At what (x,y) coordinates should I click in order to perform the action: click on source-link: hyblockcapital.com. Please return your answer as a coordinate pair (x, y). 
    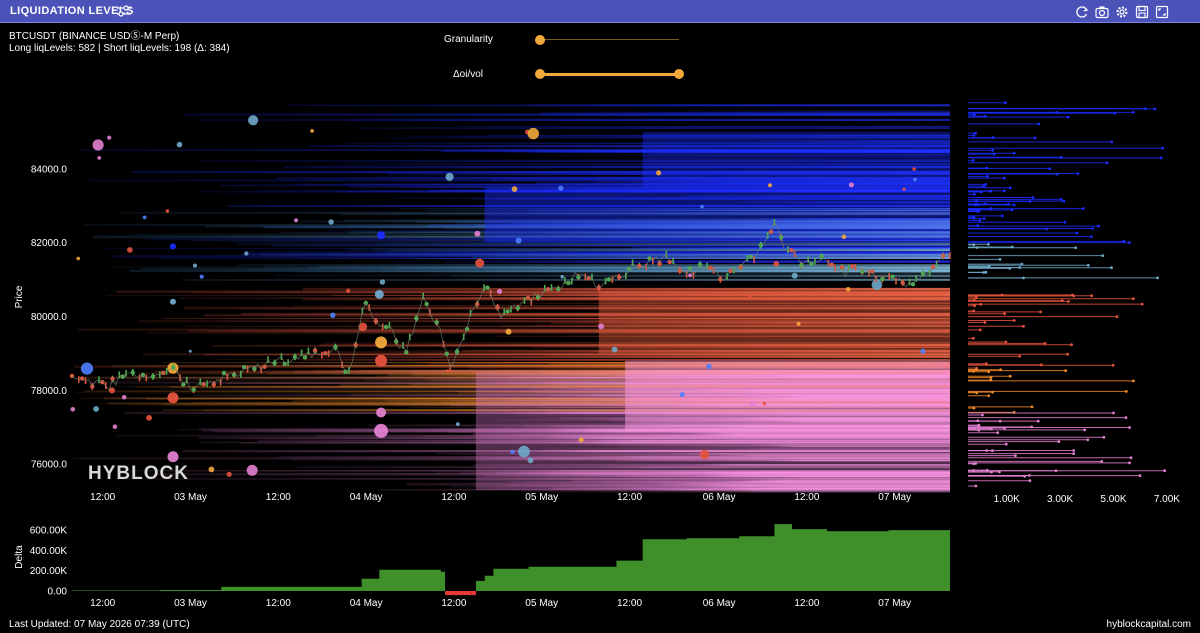
    Looking at the image, I should click on (1149, 624).